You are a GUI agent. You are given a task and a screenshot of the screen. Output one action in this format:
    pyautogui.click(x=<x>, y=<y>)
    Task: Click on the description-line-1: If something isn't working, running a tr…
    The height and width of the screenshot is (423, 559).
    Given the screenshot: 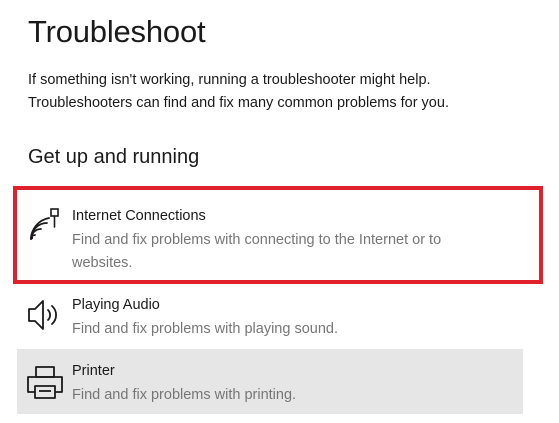 What is the action you would take?
    pyautogui.click(x=229, y=80)
    